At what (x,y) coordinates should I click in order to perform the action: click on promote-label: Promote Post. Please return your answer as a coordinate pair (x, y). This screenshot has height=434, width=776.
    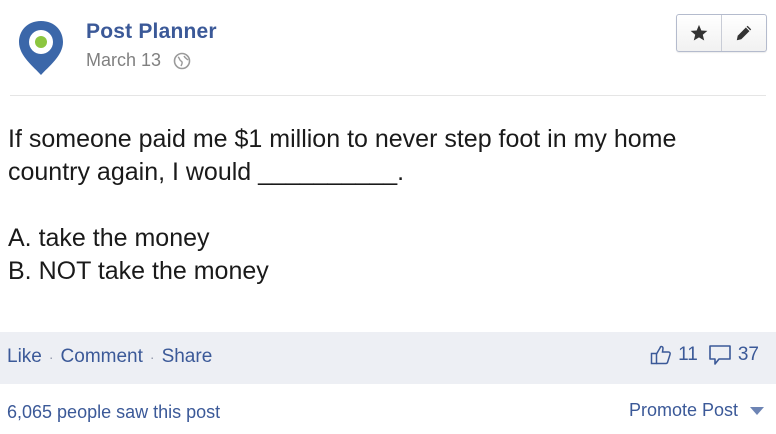
    Looking at the image, I should click on (683, 410).